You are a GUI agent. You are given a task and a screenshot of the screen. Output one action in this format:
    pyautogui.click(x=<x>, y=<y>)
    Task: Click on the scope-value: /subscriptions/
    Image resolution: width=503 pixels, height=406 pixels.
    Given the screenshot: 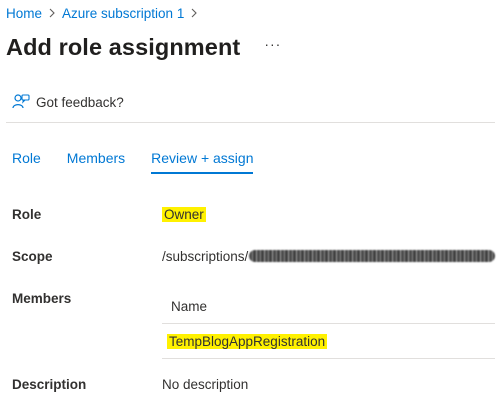 What is the action you would take?
    pyautogui.click(x=329, y=256)
    